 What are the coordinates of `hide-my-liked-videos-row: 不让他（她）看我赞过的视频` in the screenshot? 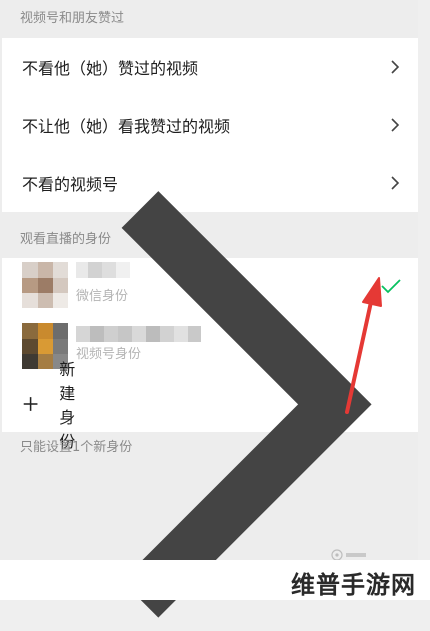 It's located at (210, 125).